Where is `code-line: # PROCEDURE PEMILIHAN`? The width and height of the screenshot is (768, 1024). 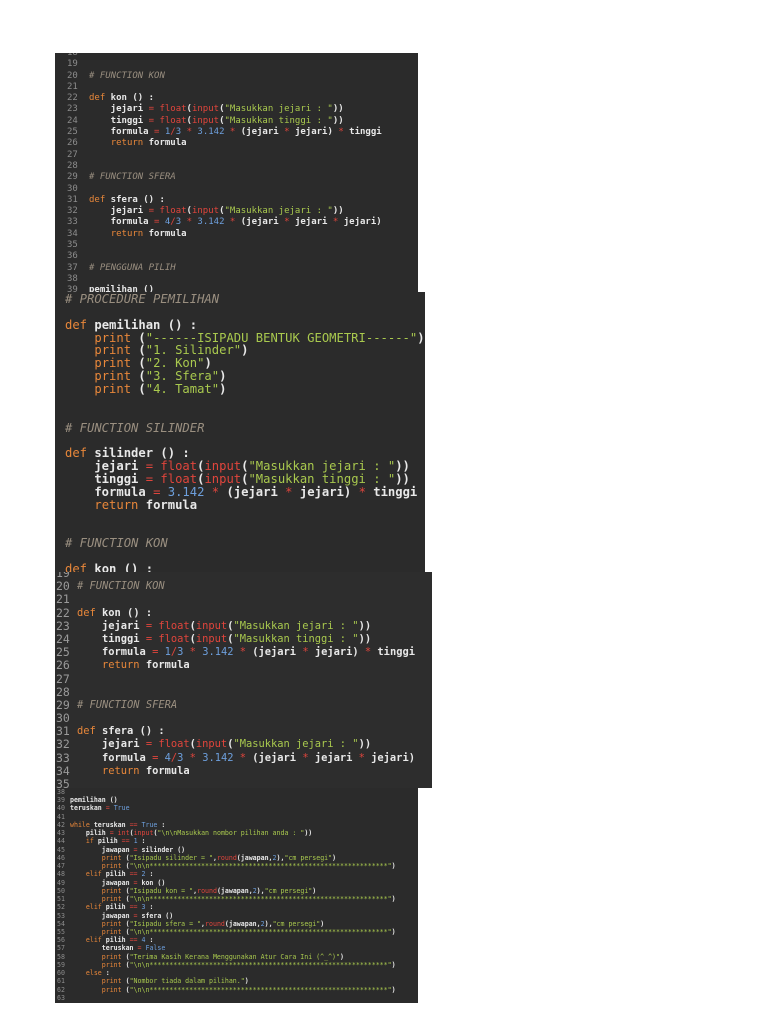 code-line: # PROCEDURE PEMILIHAN is located at coordinates (240, 299).